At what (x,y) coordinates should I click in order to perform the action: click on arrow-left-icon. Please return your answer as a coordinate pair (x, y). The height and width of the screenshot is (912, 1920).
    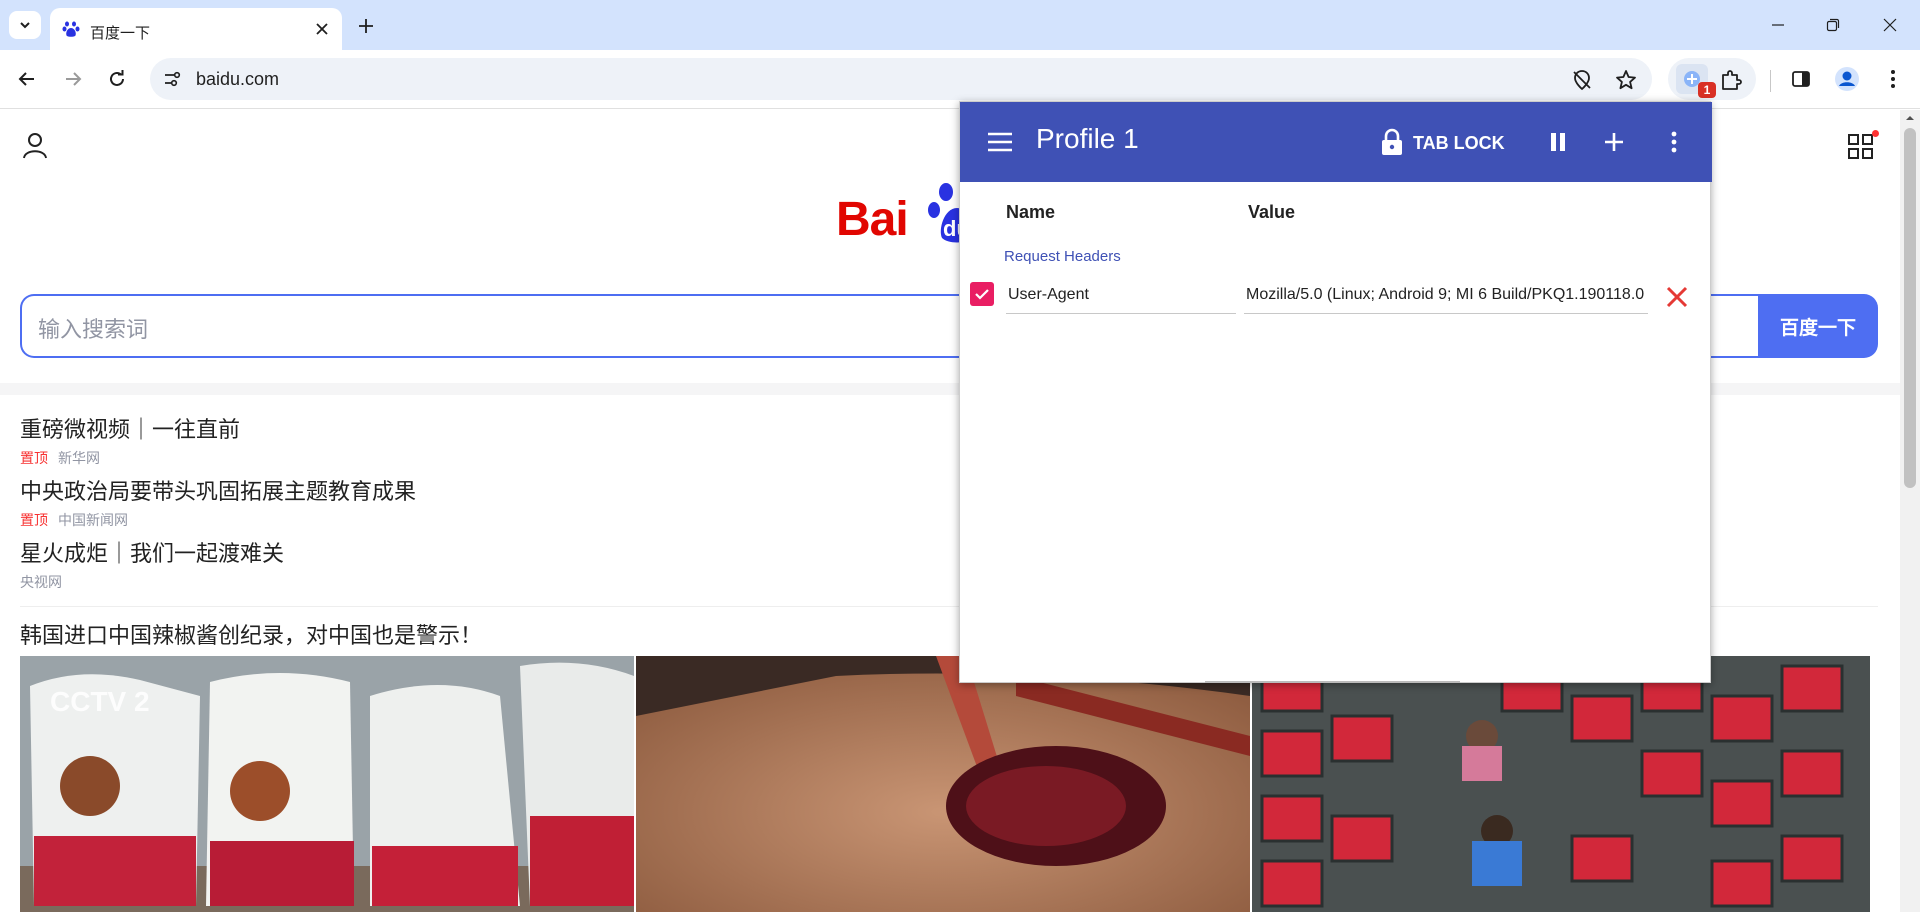
    Looking at the image, I should click on (26, 79).